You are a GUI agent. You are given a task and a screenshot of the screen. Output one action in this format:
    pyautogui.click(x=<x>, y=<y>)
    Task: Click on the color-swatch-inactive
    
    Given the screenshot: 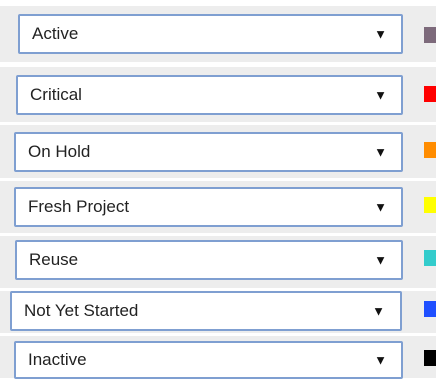 What is the action you would take?
    pyautogui.click(x=430, y=358)
    